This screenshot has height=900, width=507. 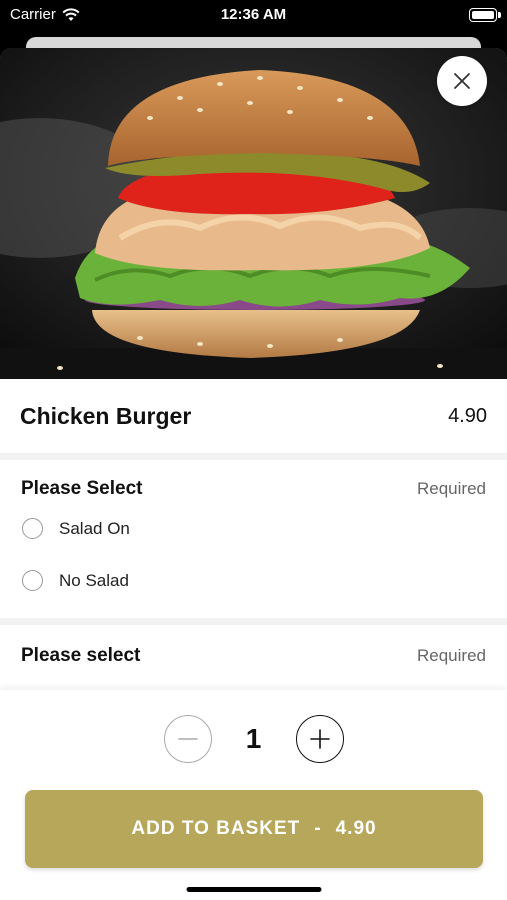 I want to click on minus-icon, so click(x=187, y=739).